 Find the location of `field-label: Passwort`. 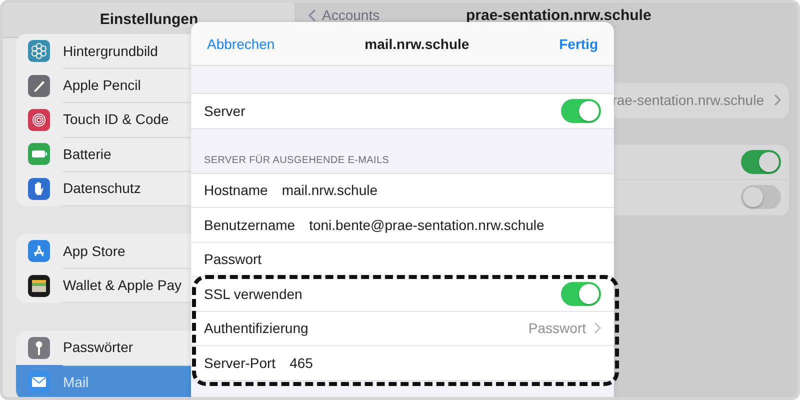

field-label: Passwort is located at coordinates (233, 259).